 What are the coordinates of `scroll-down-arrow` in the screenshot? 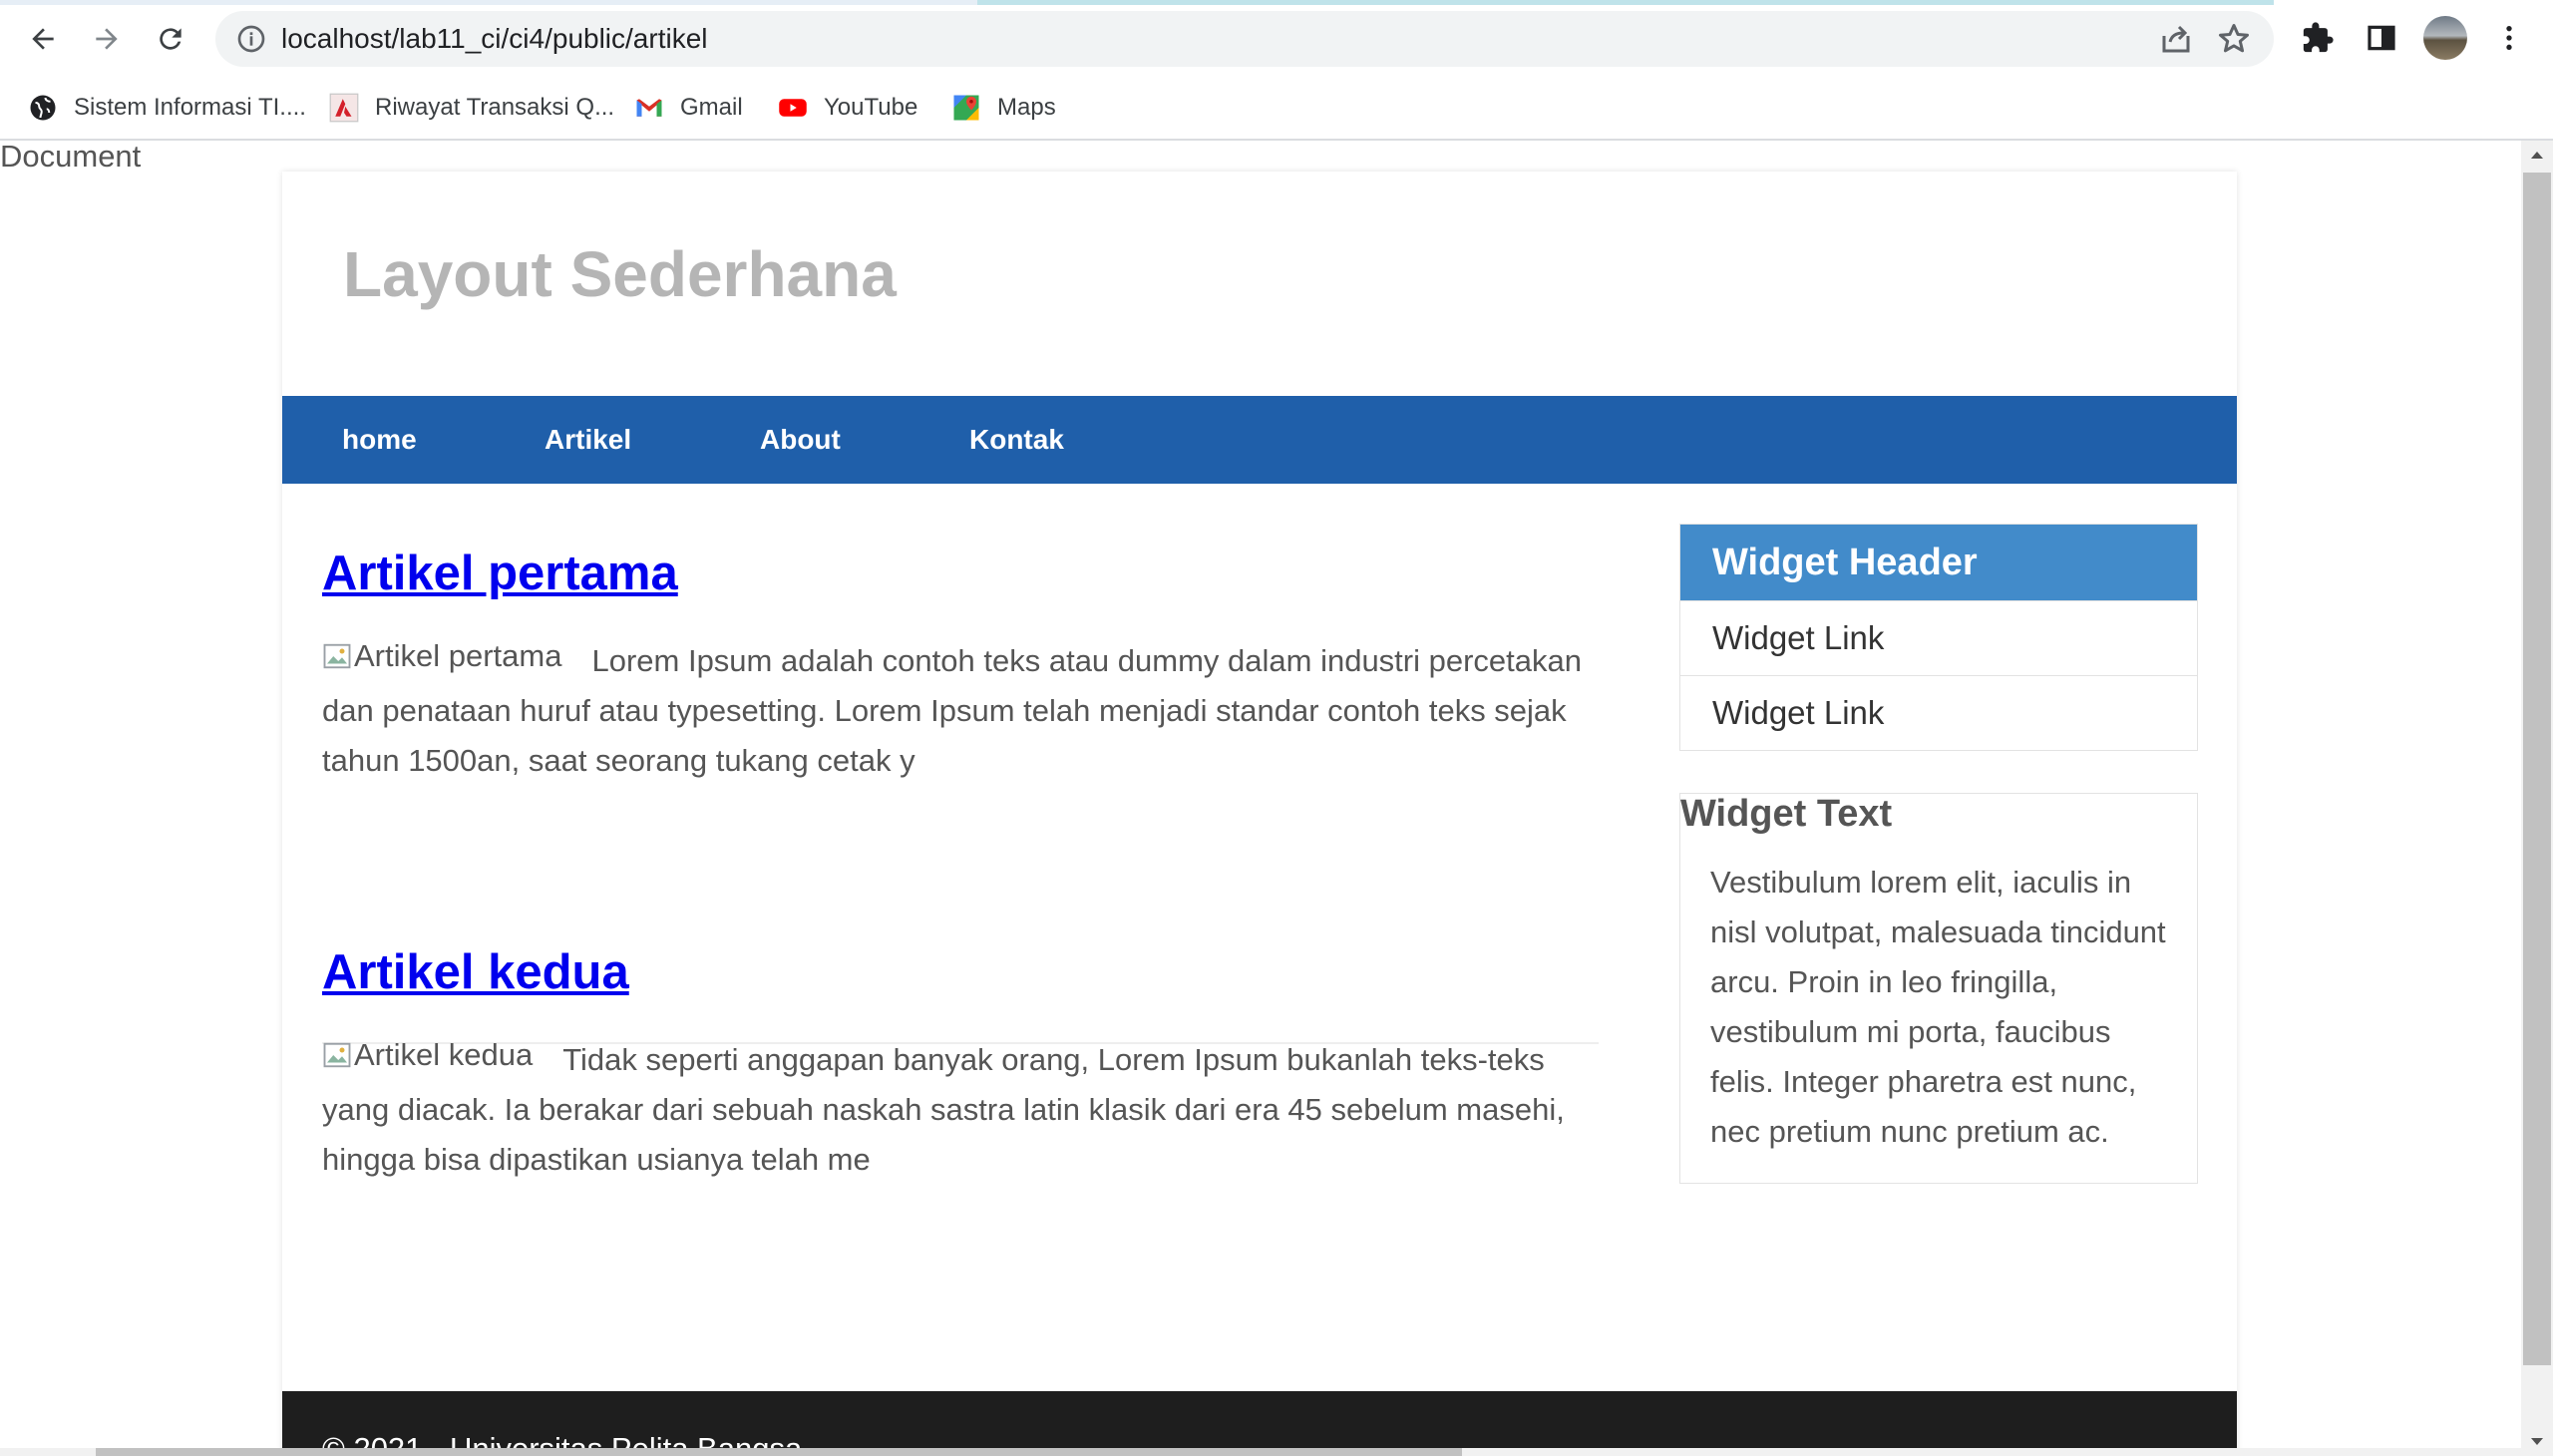 It's located at (2537, 1442).